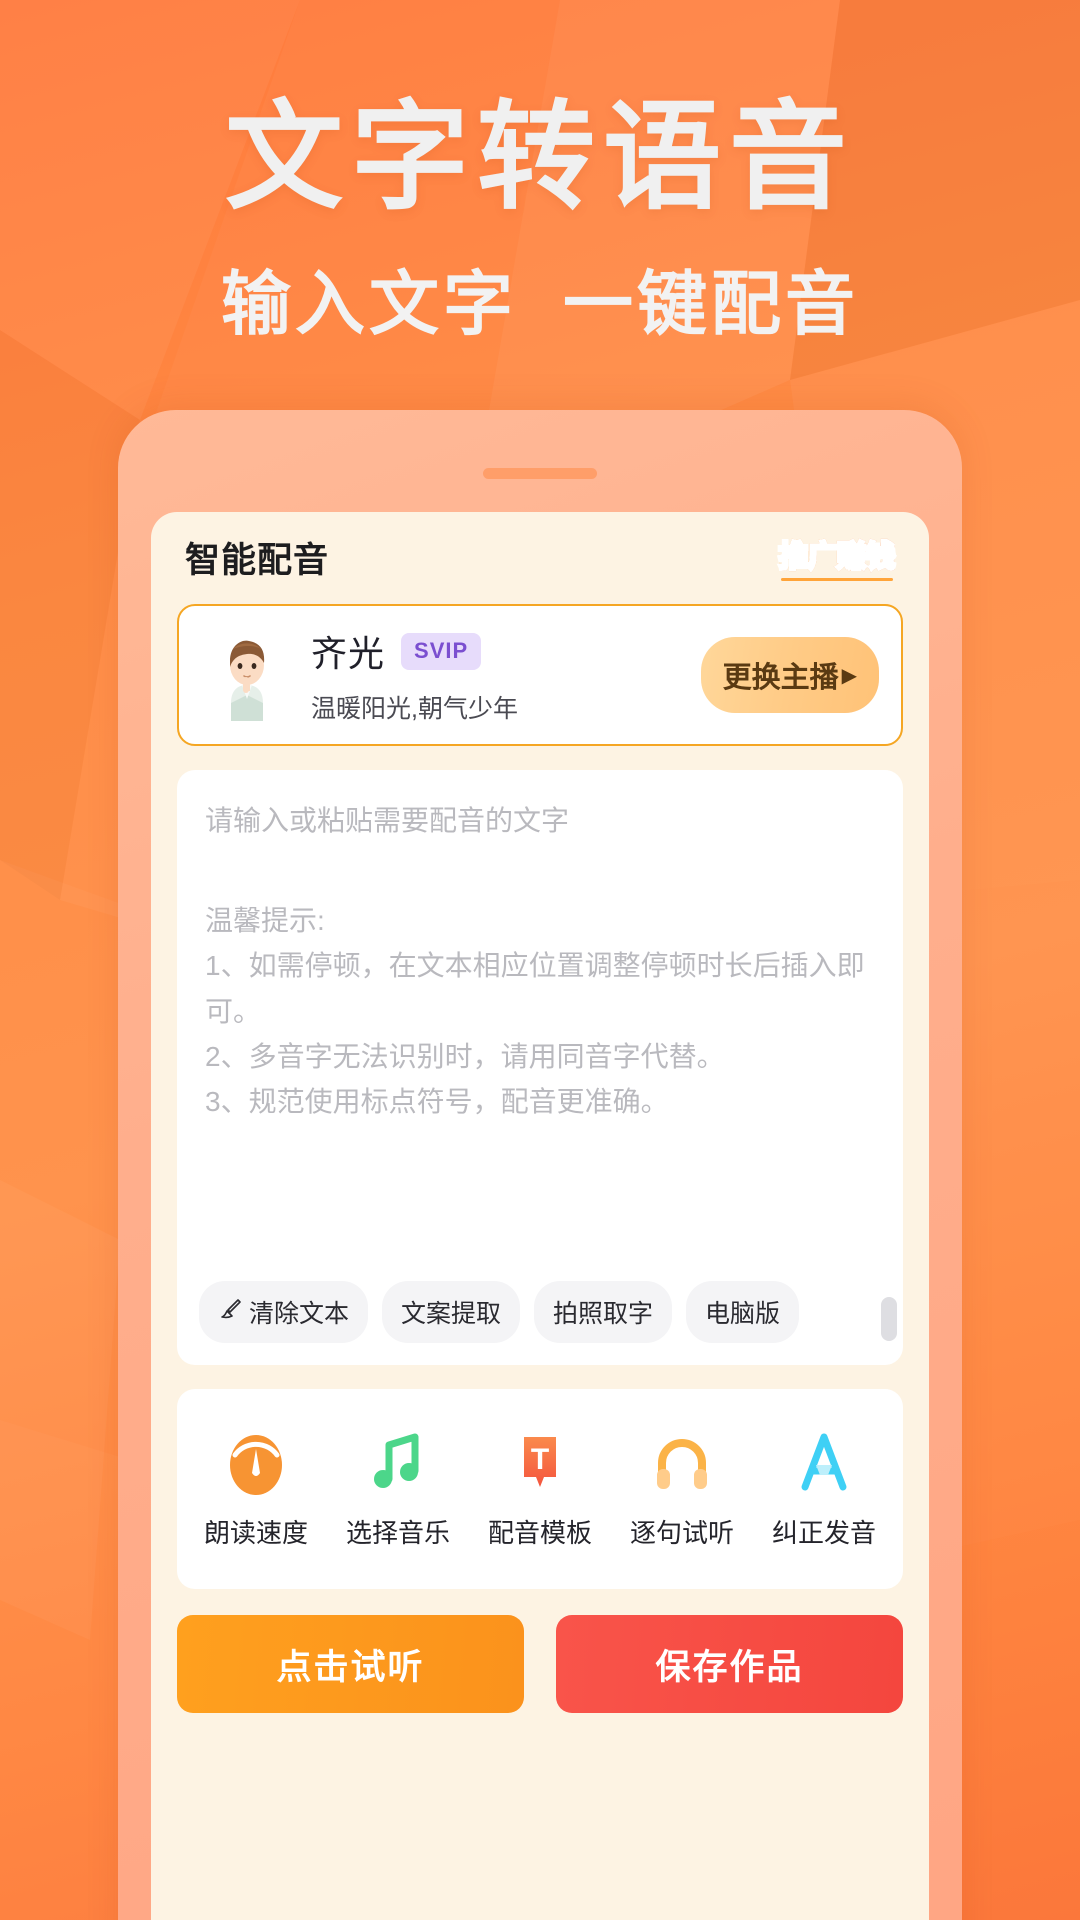 The width and height of the screenshot is (1080, 1920). I want to click on feature-correct-pronunciation: 纠正发音, so click(824, 1489).